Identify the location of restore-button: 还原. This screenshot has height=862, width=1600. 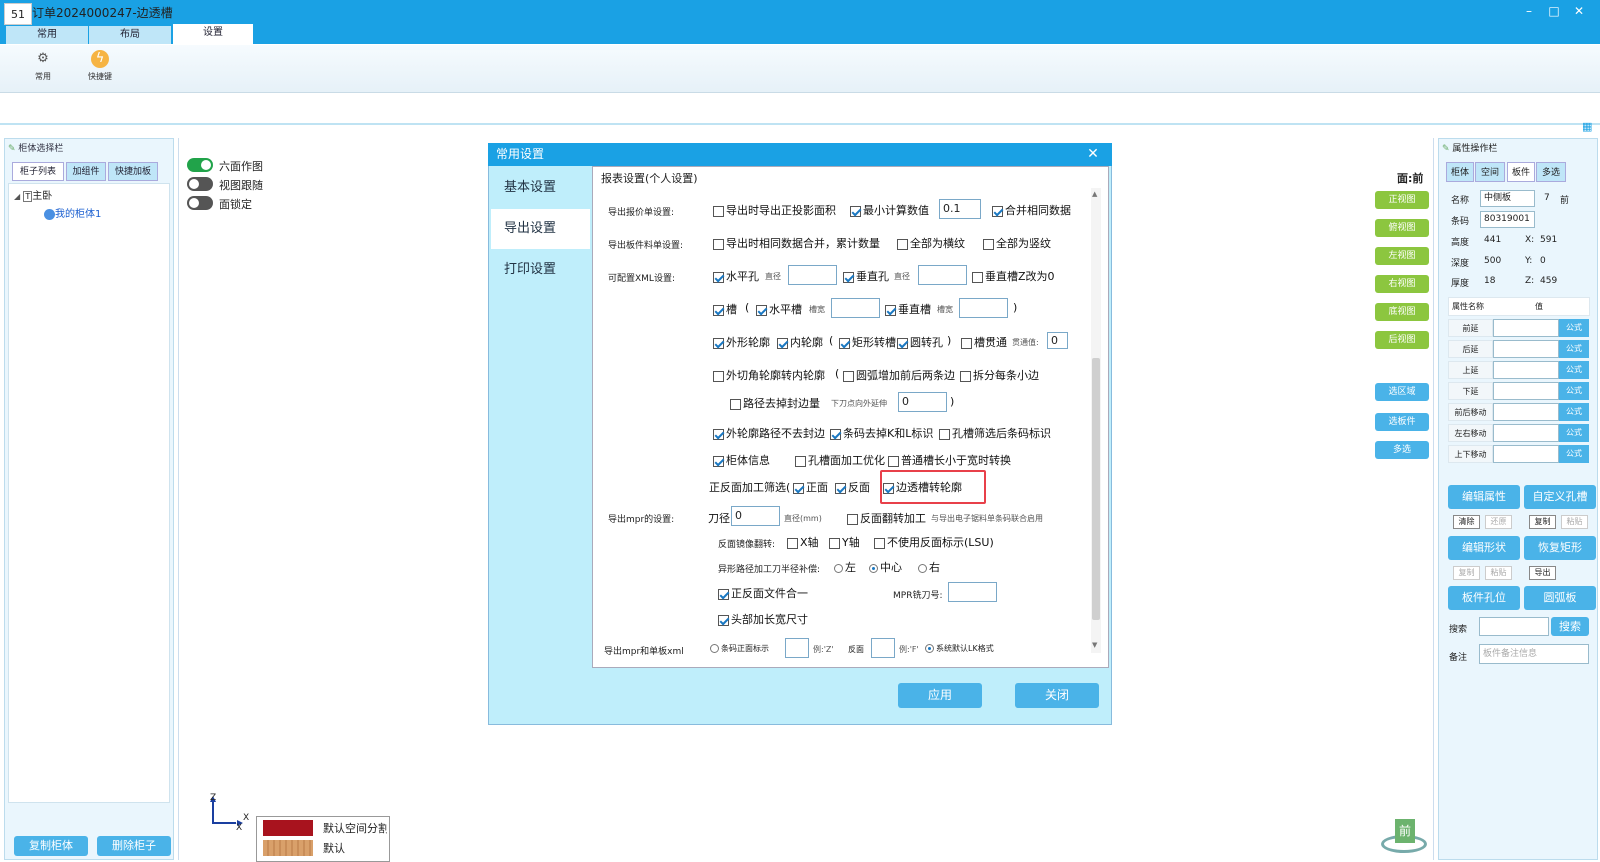
(1498, 522).